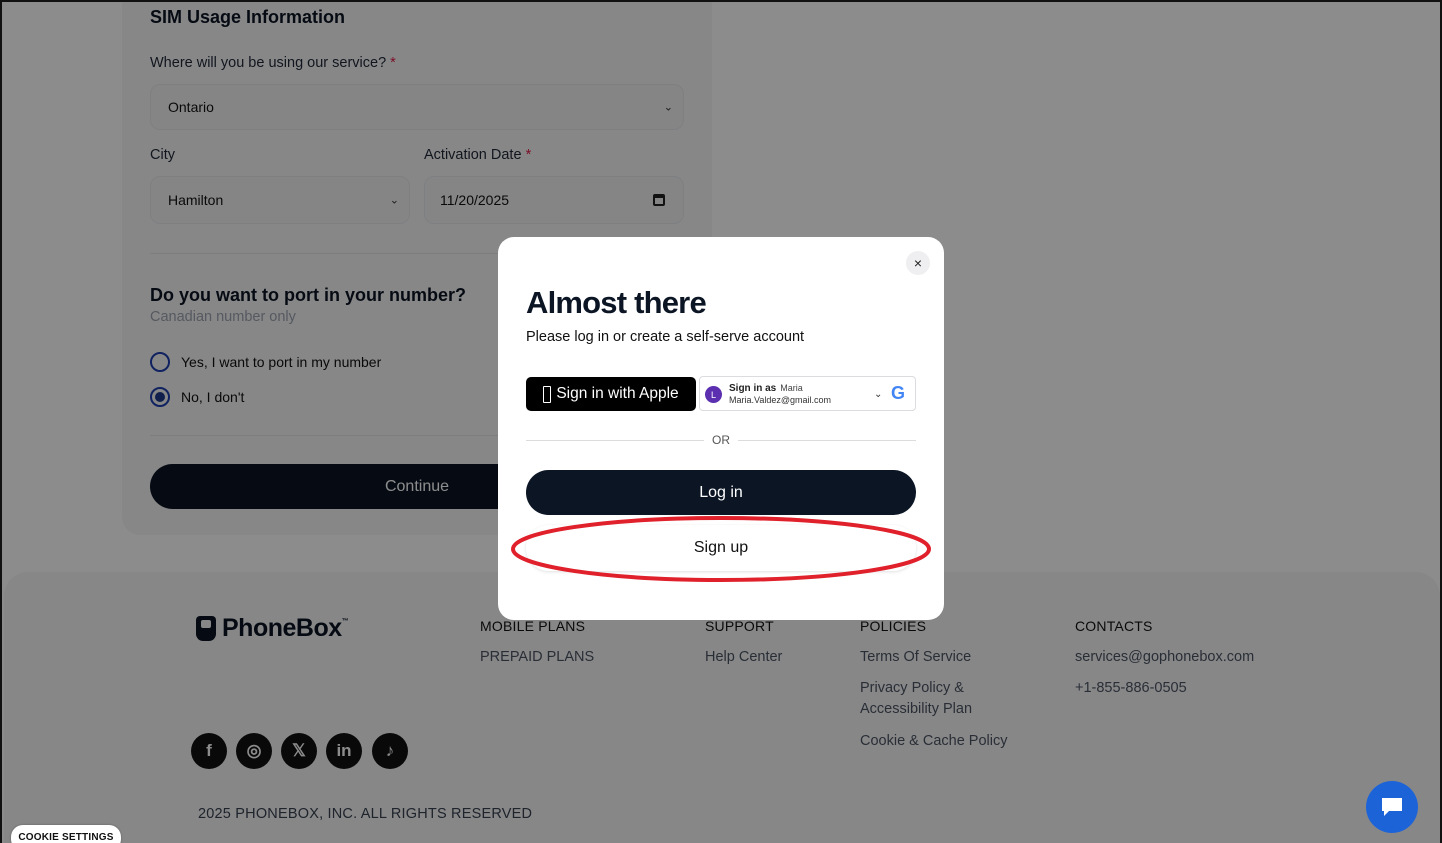 The height and width of the screenshot is (843, 1442). I want to click on chat-icon, so click(1392, 807).